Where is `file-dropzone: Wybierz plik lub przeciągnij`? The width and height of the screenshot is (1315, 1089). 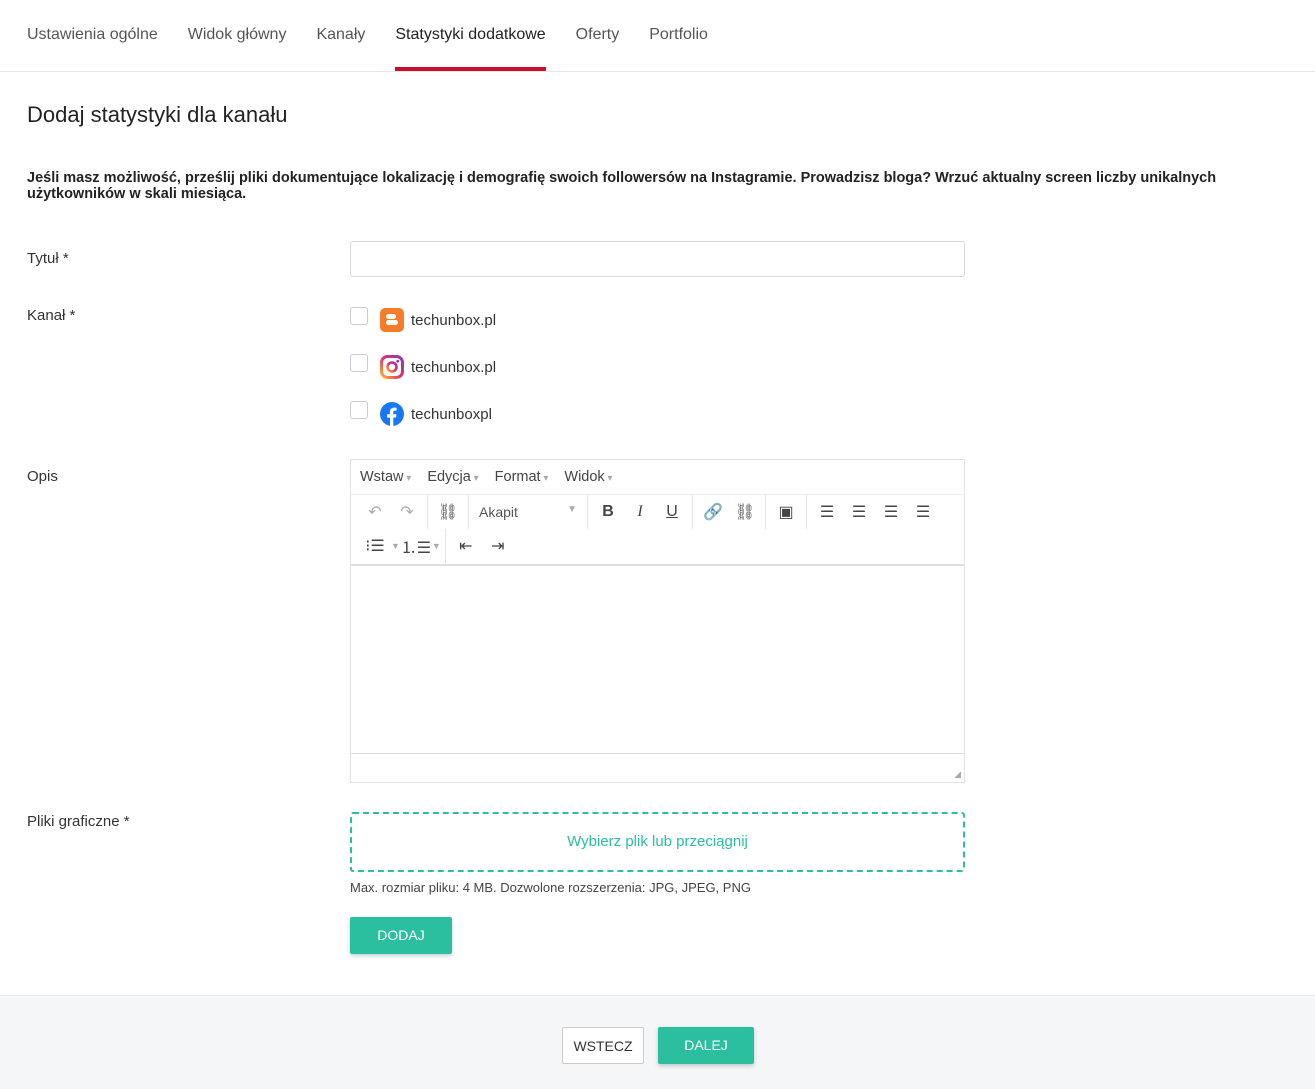 file-dropzone: Wybierz plik lub przeciągnij is located at coordinates (657, 842).